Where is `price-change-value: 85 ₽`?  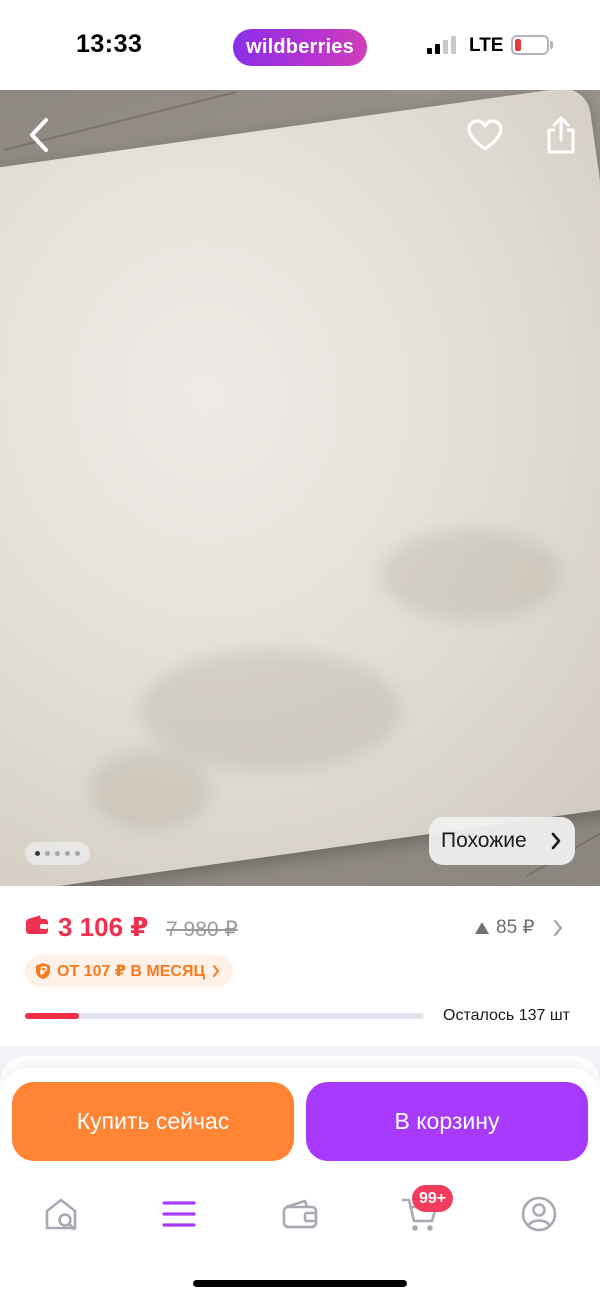
price-change-value: 85 ₽ is located at coordinates (515, 927).